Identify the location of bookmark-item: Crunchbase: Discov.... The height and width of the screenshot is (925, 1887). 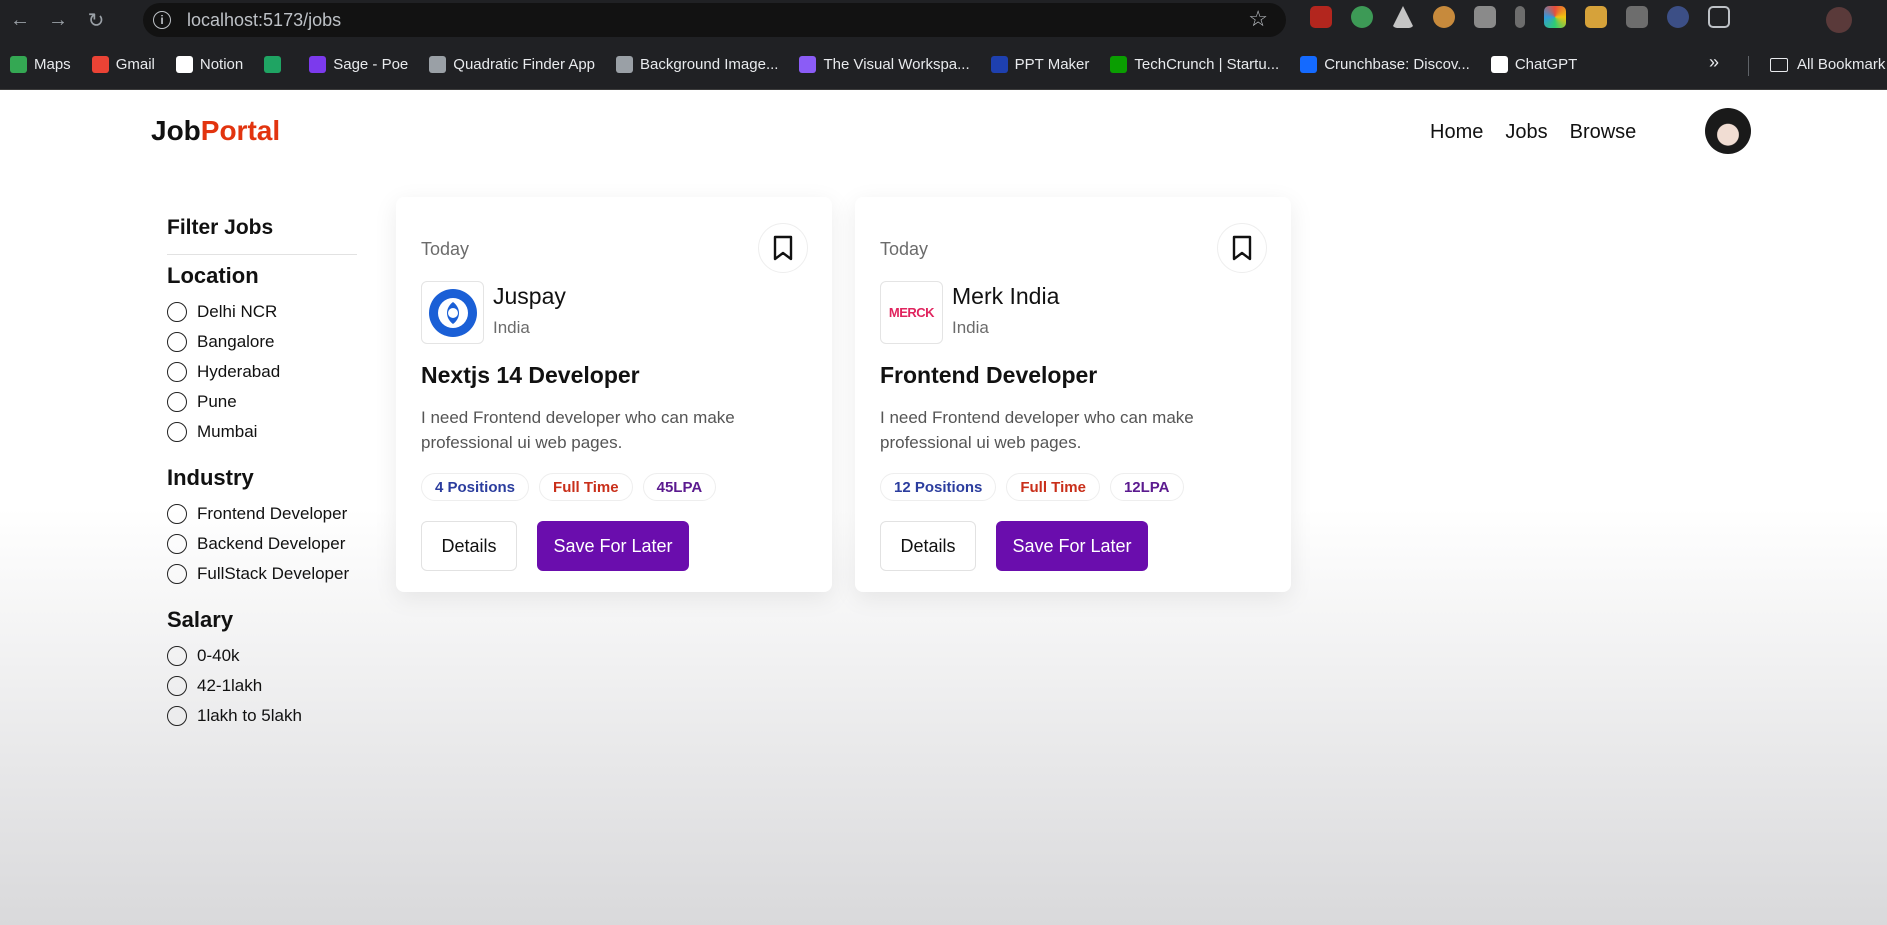
(1385, 64).